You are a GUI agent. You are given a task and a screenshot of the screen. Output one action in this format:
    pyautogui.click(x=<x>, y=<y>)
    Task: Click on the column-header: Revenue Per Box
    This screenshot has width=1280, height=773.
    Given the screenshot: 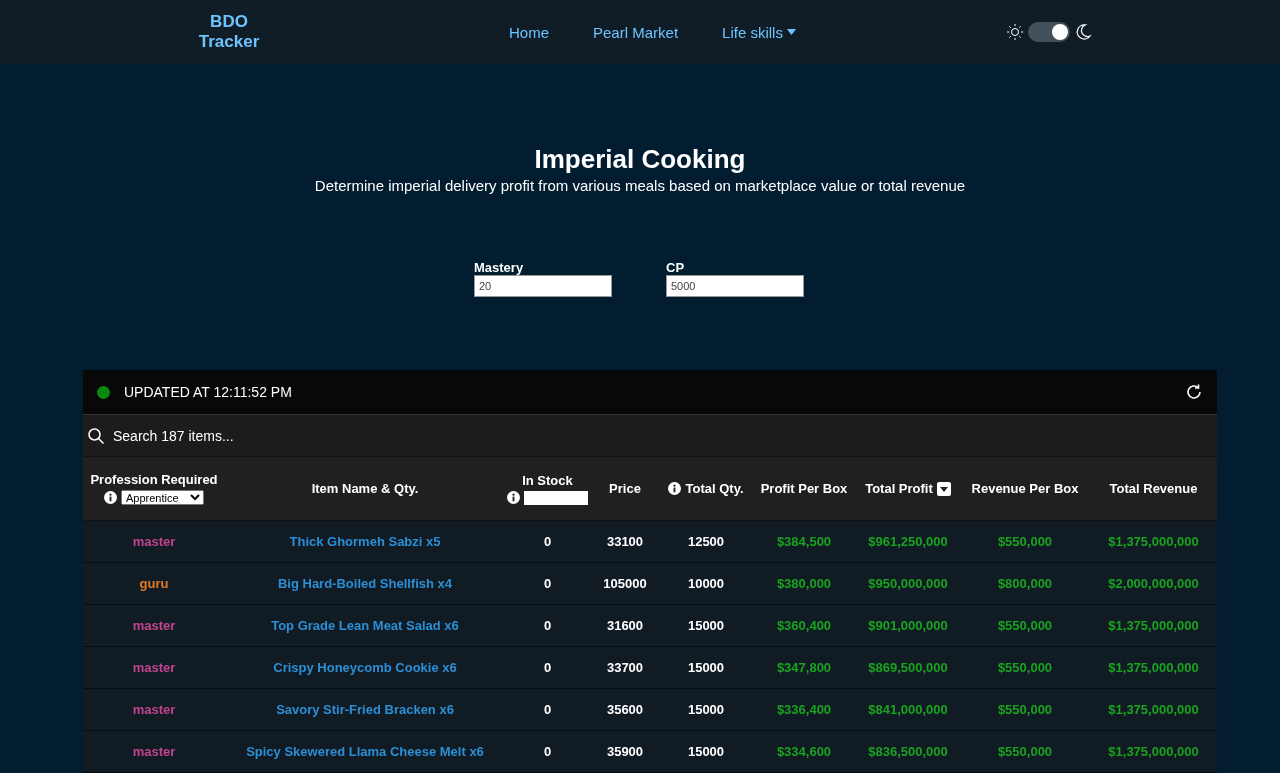 What is the action you would take?
    pyautogui.click(x=1025, y=488)
    